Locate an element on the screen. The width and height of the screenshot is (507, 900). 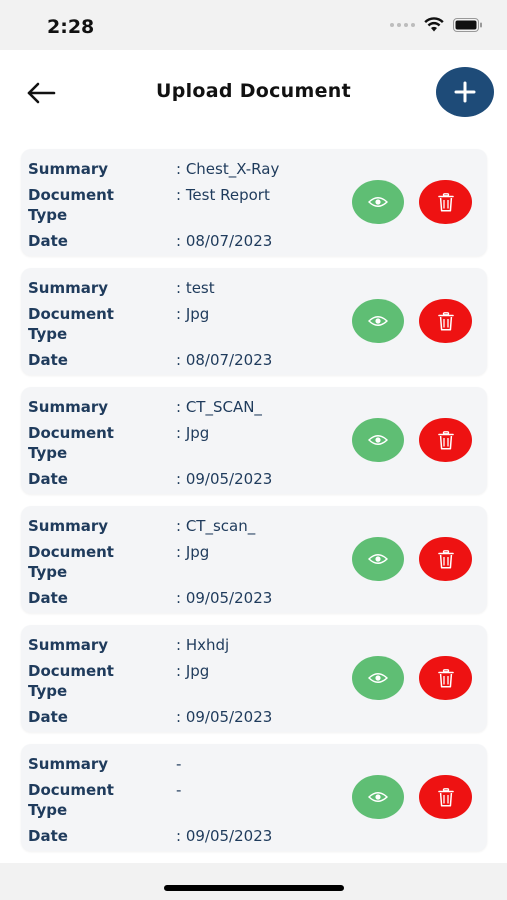
app-header: Upload Document is located at coordinates (253, 95).